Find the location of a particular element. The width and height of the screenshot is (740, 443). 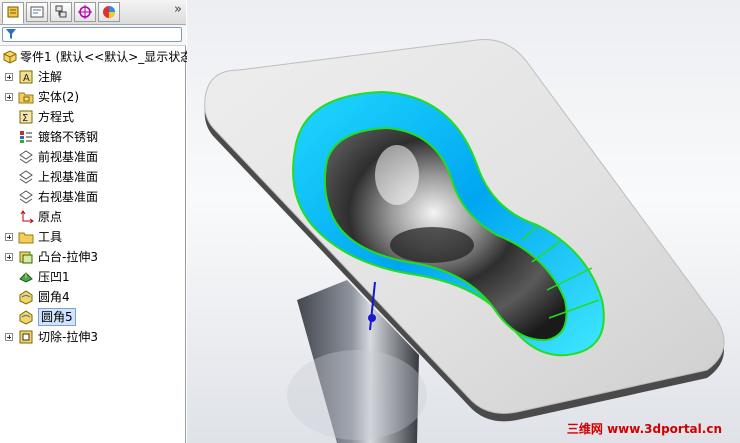

annotations-icon: A is located at coordinates (26, 77).